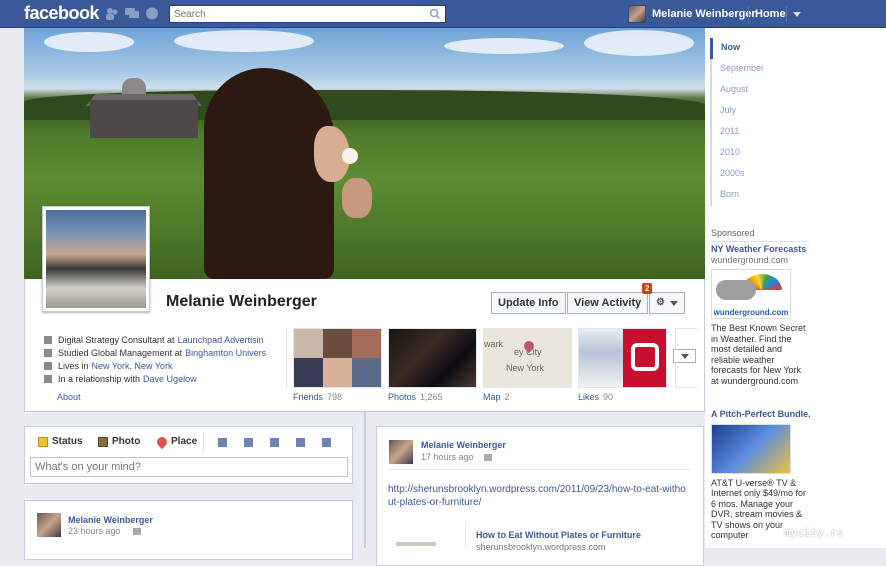  I want to click on about-text: Digital Strategy Consultant at, so click(116, 339).